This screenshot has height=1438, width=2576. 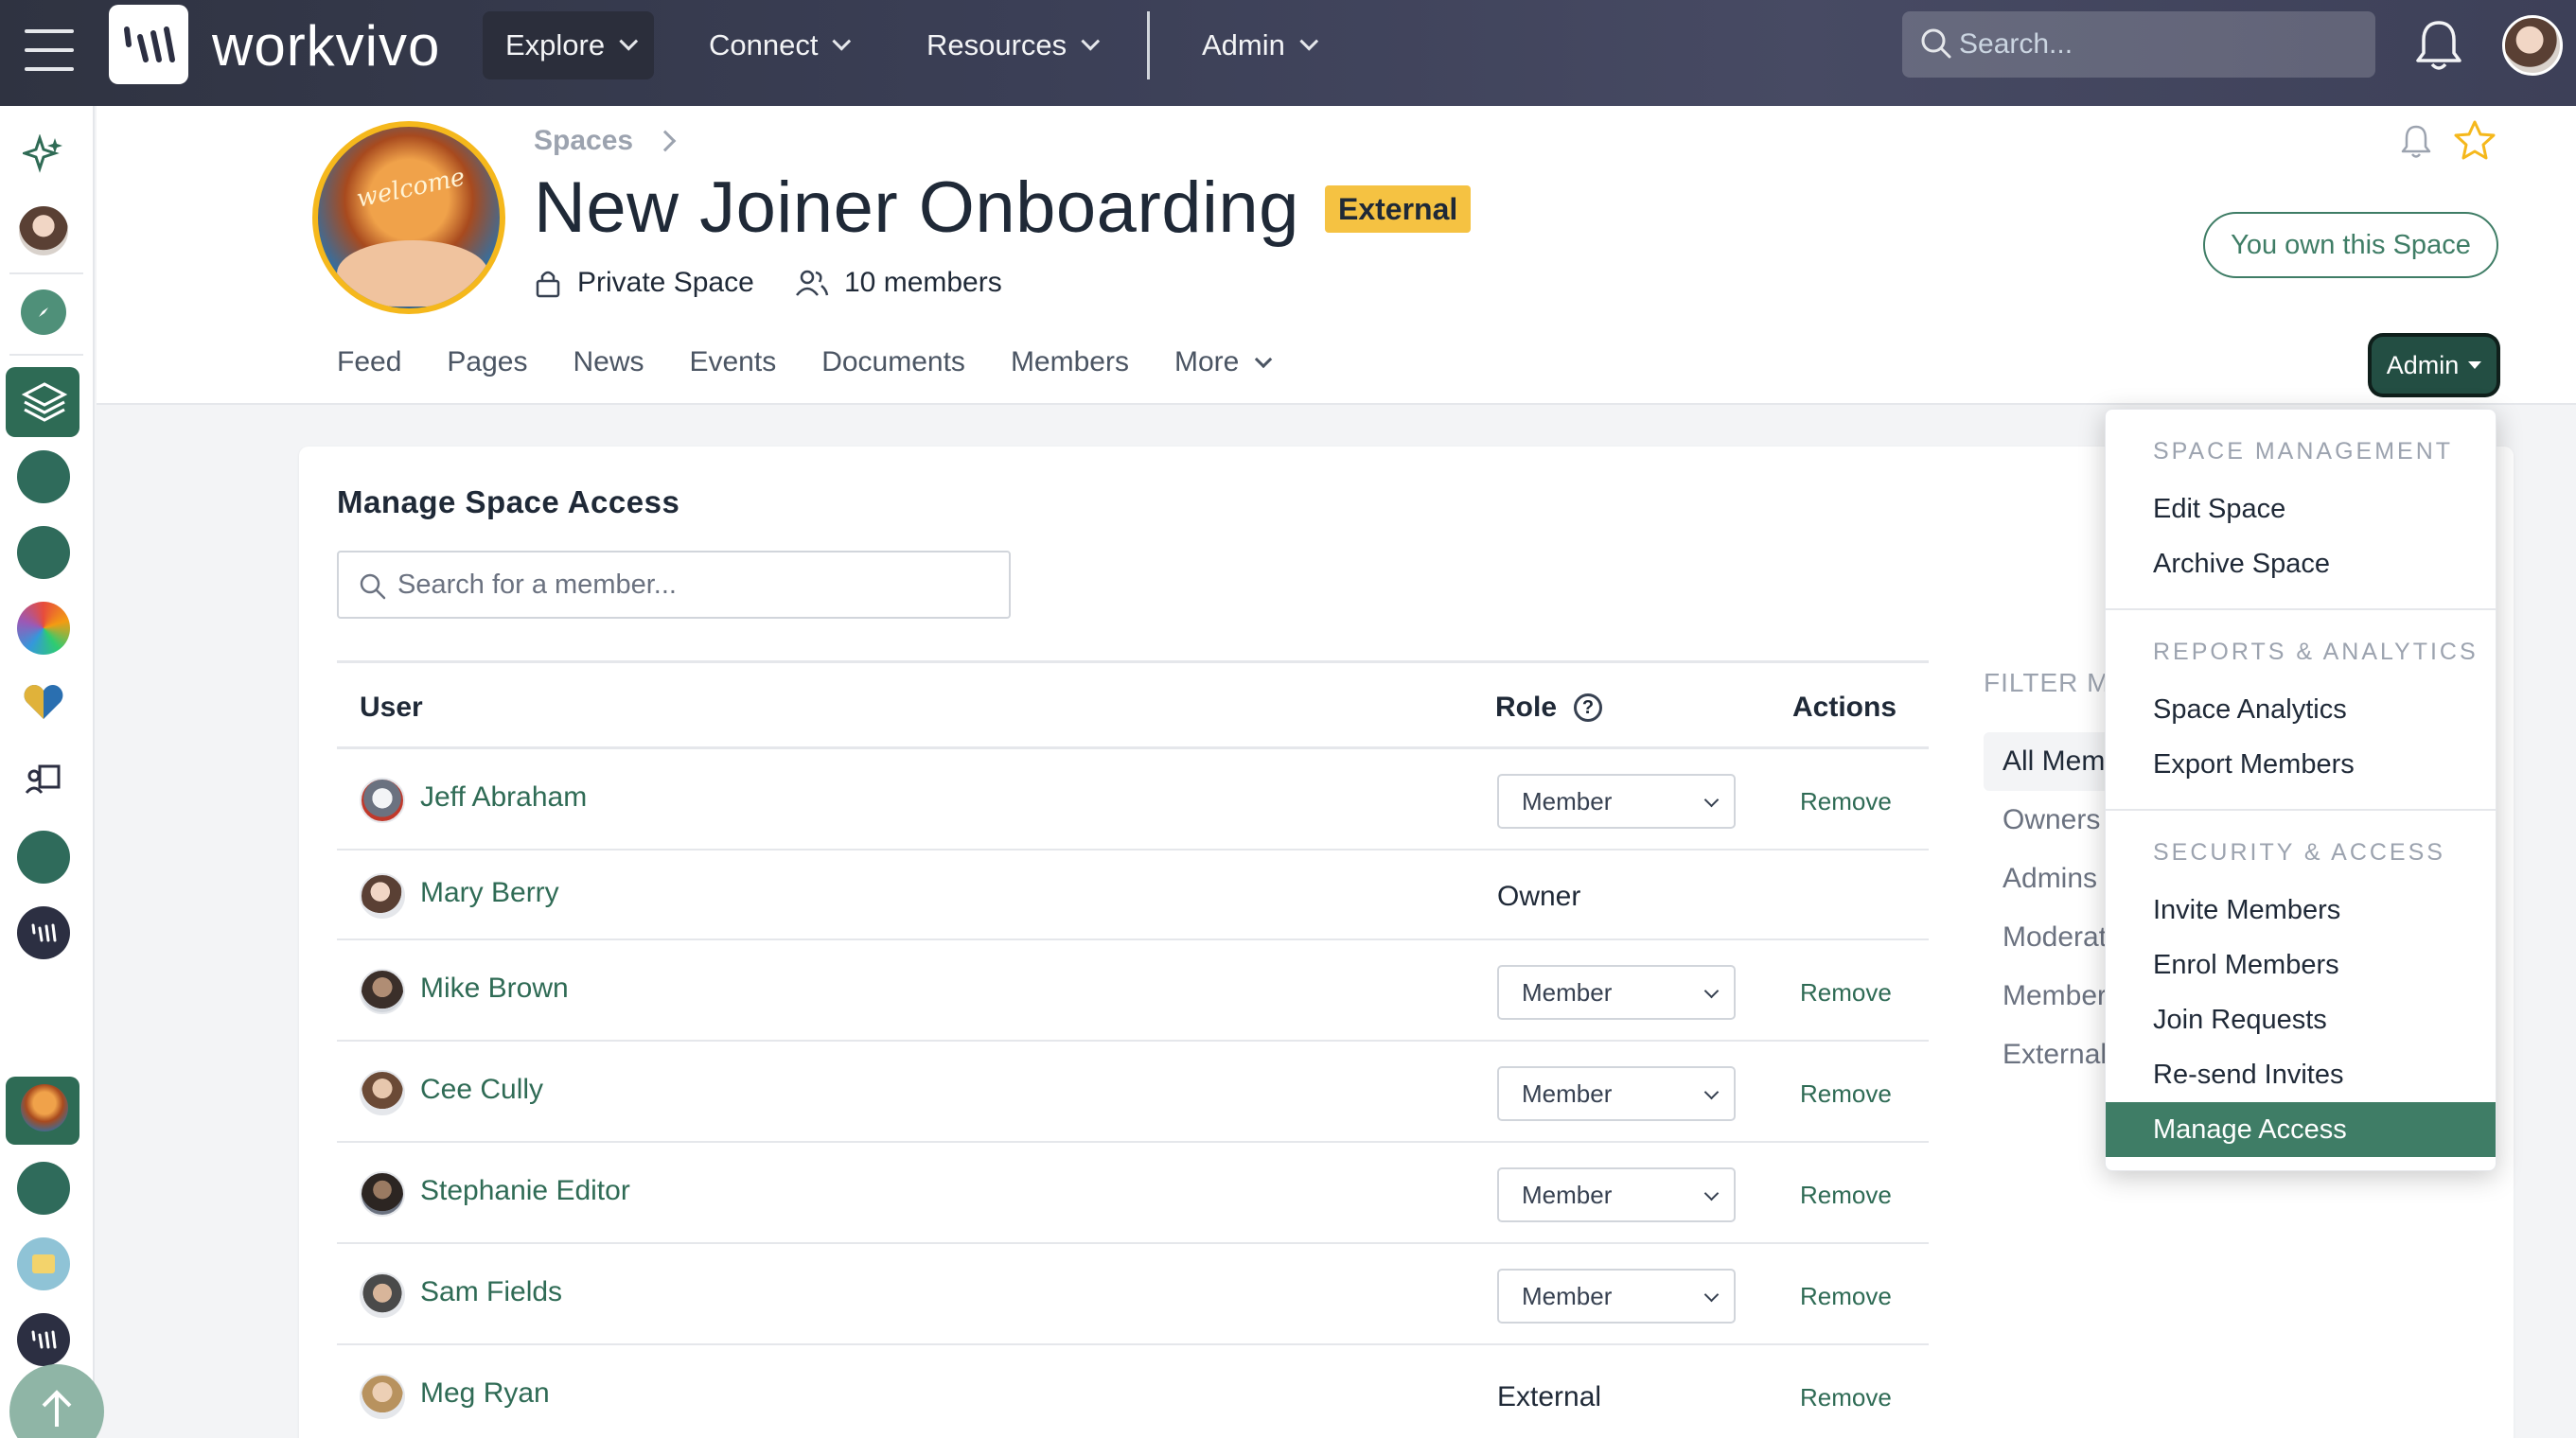 What do you see at coordinates (391, 708) in the screenshot?
I see `column-user: User` at bounding box center [391, 708].